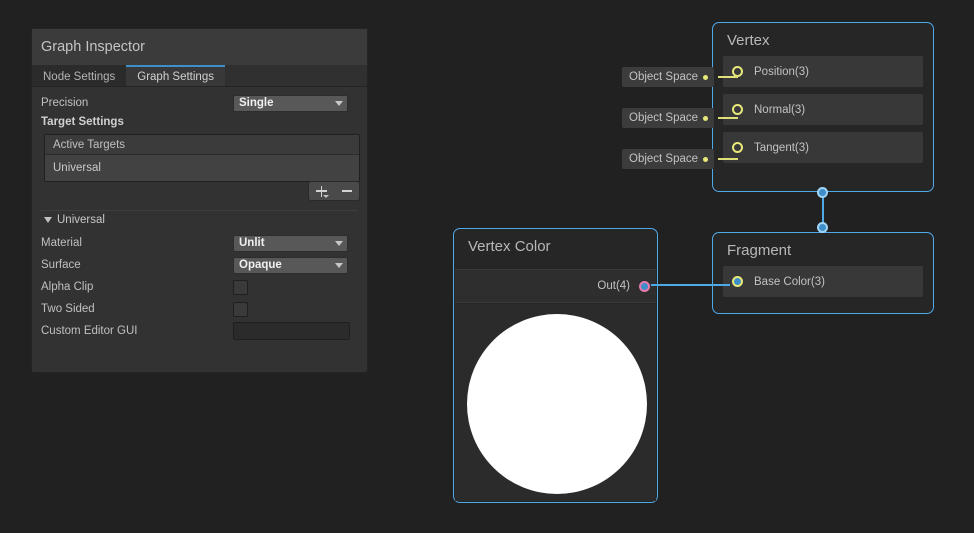 The width and height of the screenshot is (974, 533). Describe the element at coordinates (781, 71) in the screenshot. I see `vertex-block-position-label: Position(3)` at that location.